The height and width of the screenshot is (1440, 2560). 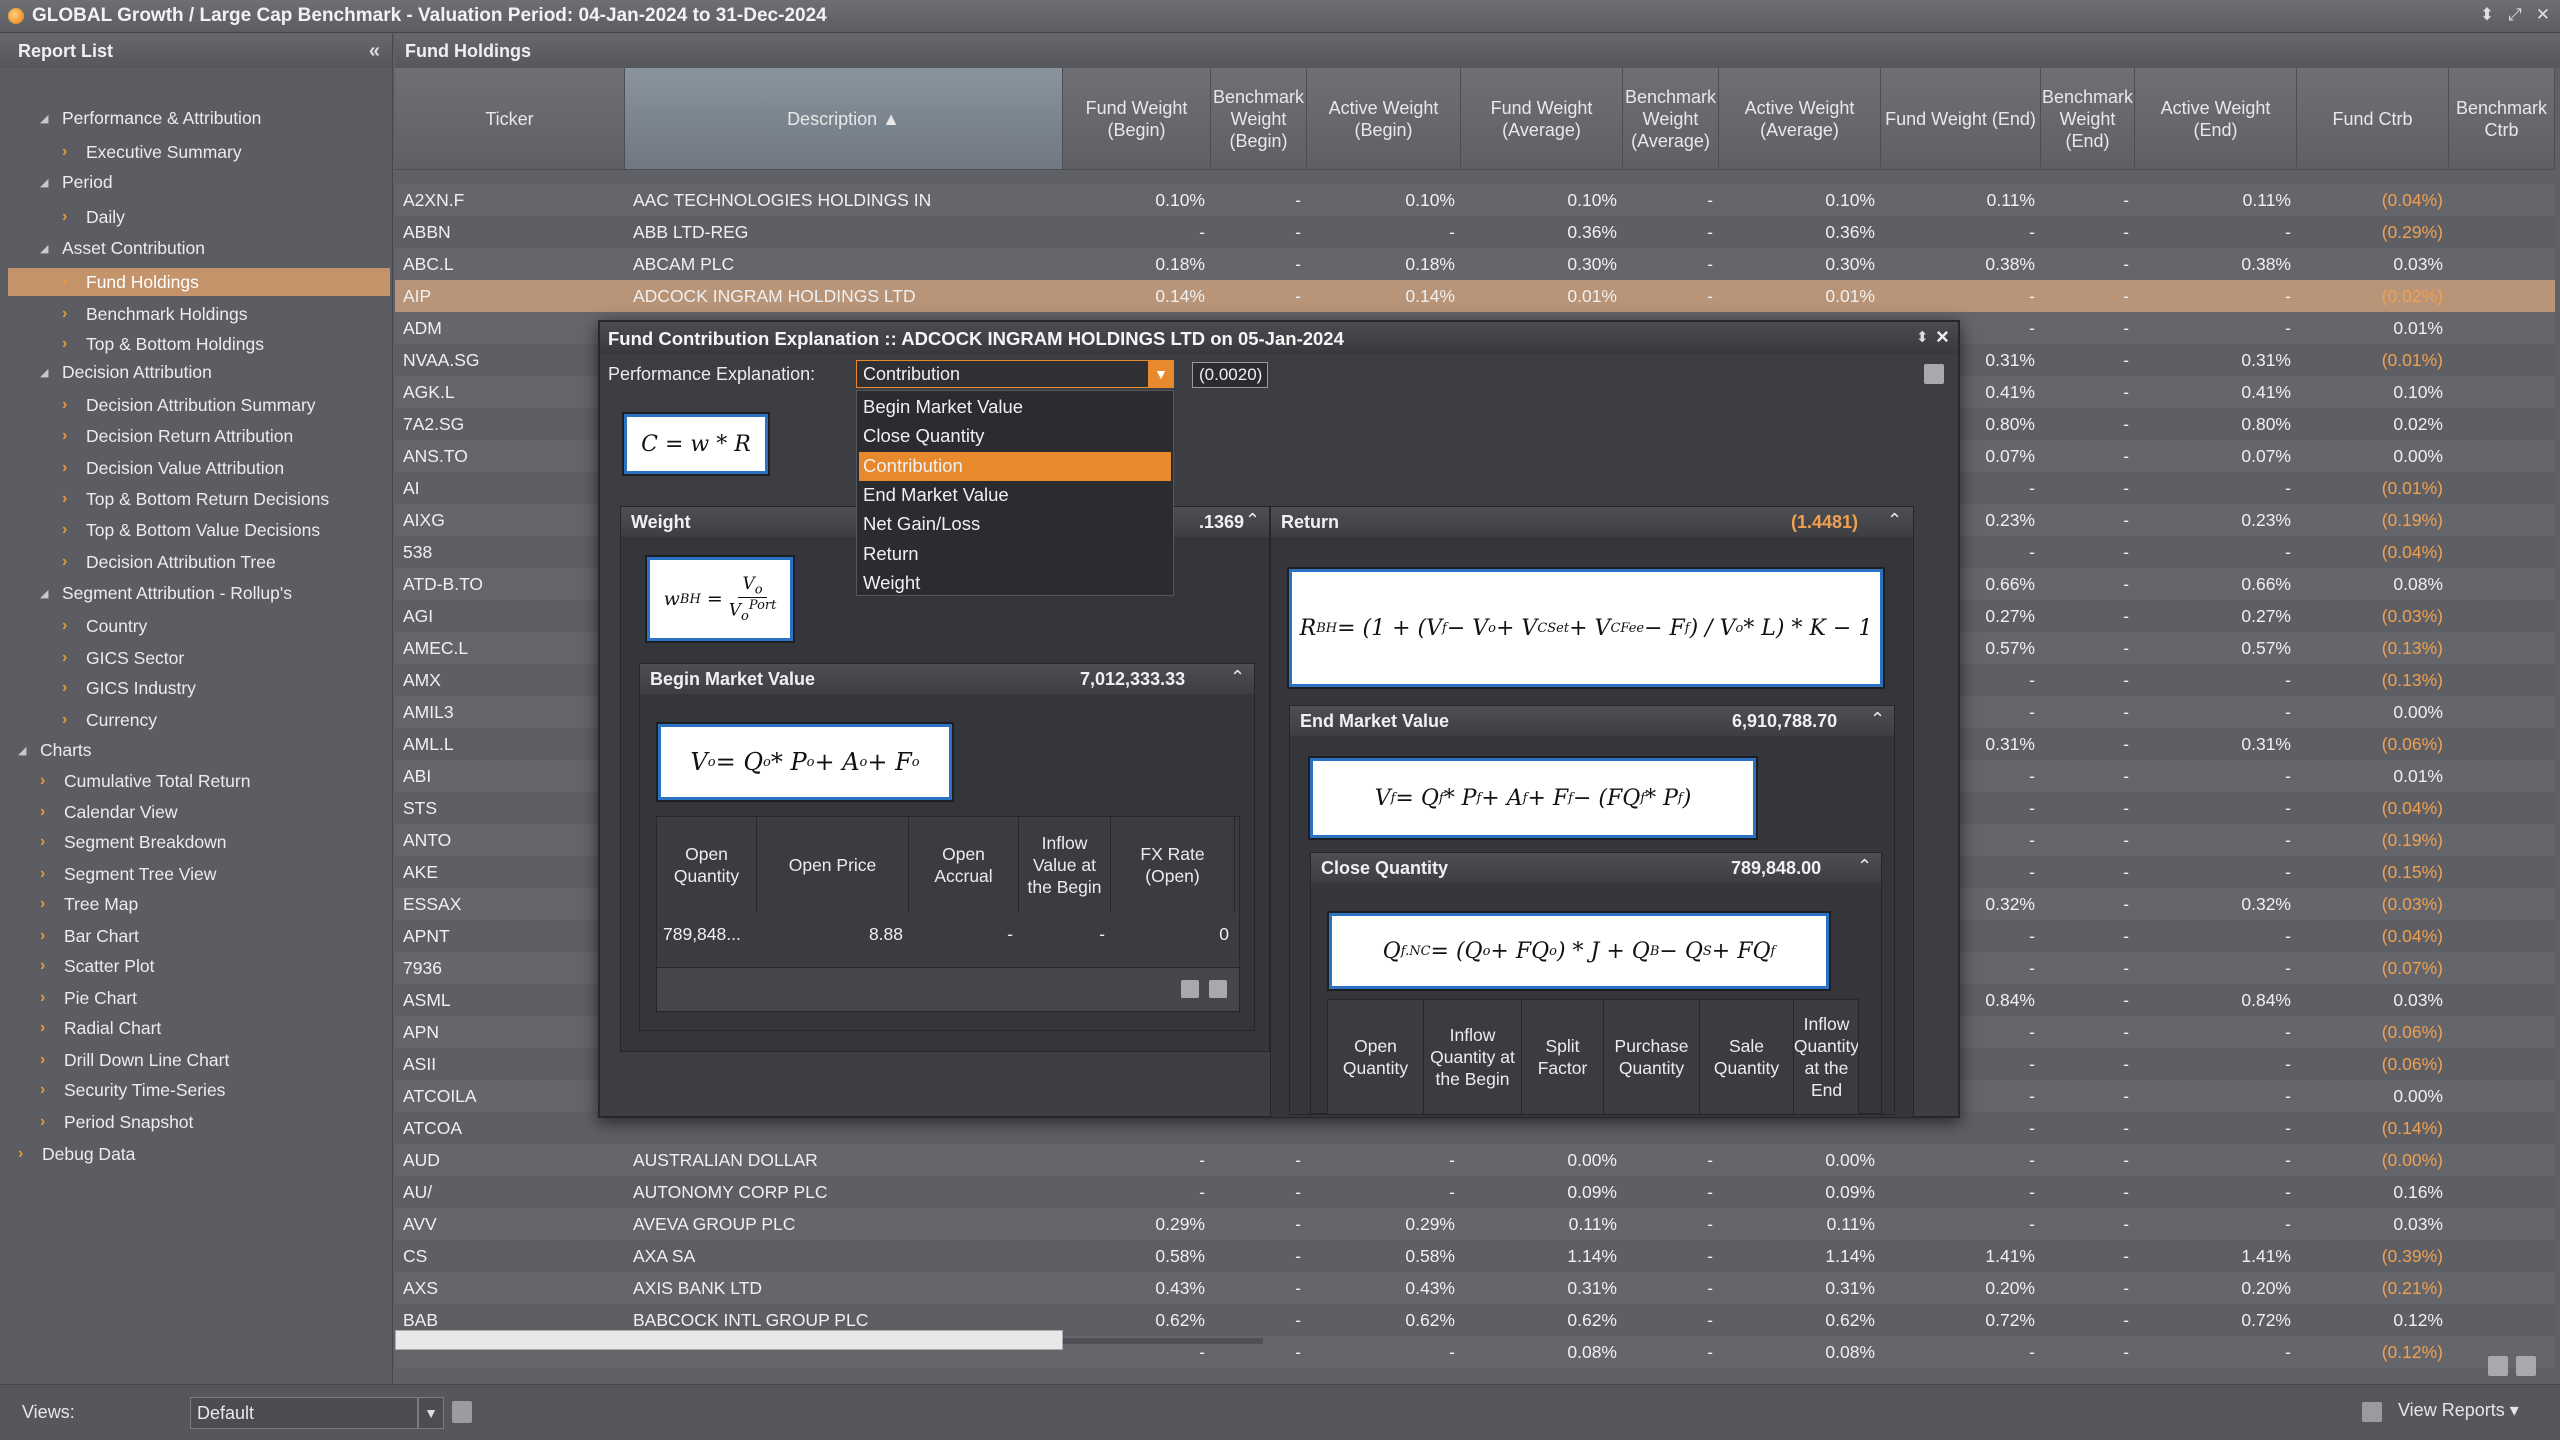 What do you see at coordinates (510, 119) in the screenshot?
I see `column-header: Ticker` at bounding box center [510, 119].